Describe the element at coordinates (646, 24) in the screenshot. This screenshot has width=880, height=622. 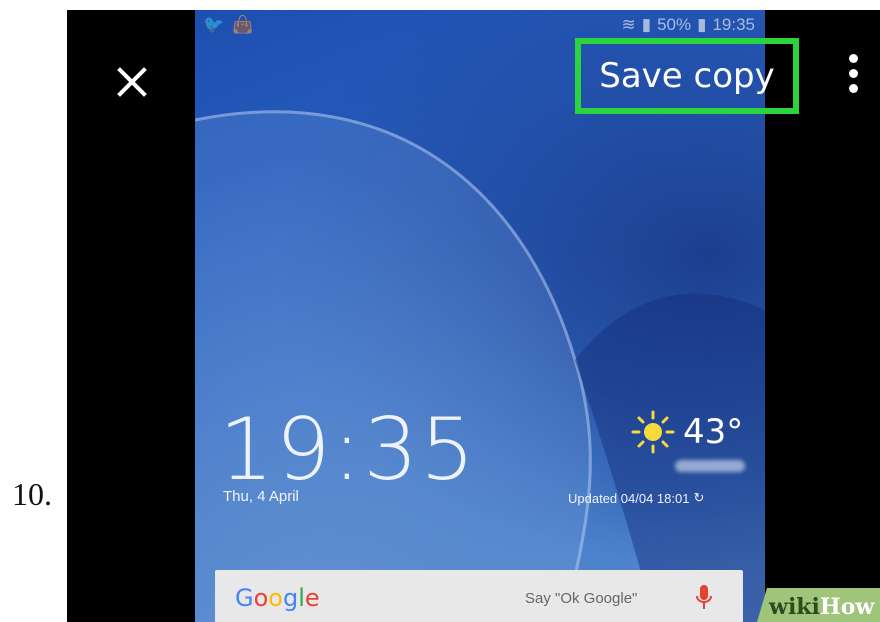
I see `signal-icon: ▮` at that location.